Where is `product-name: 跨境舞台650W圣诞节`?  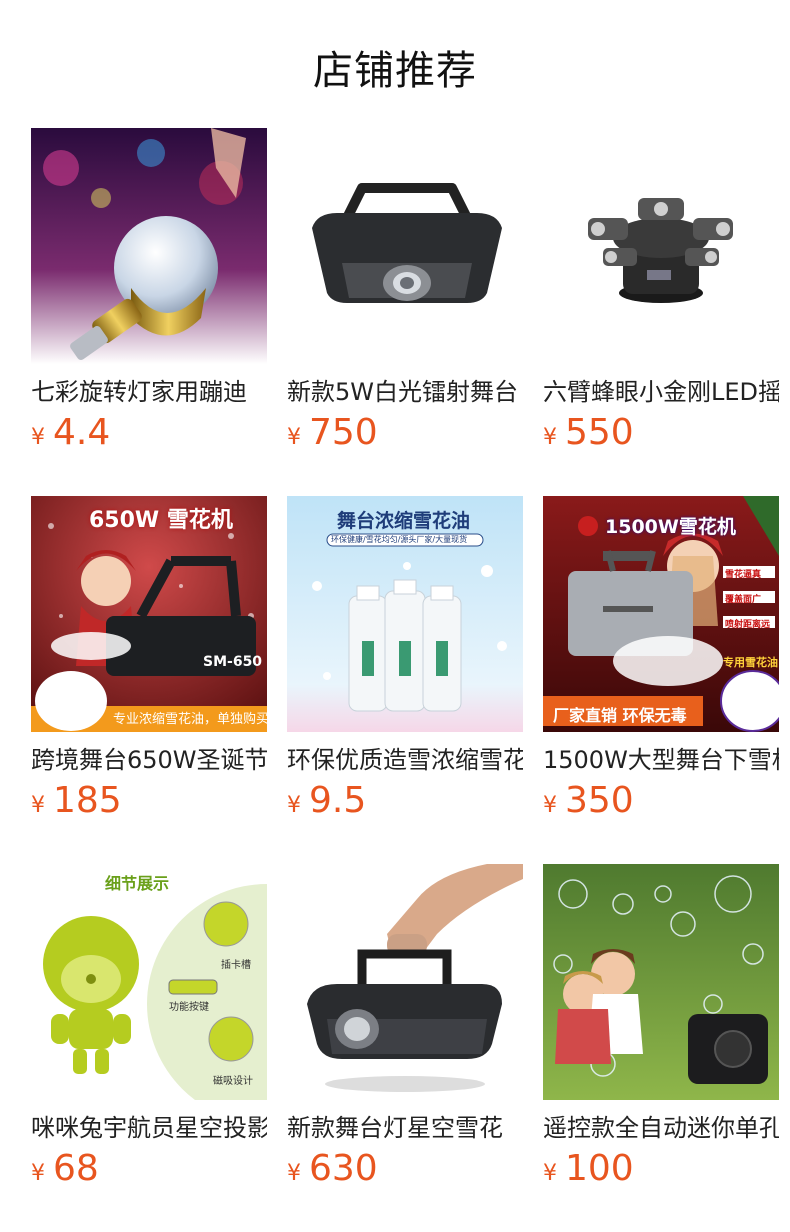 product-name: 跨境舞台650W圣诞节 is located at coordinates (149, 760).